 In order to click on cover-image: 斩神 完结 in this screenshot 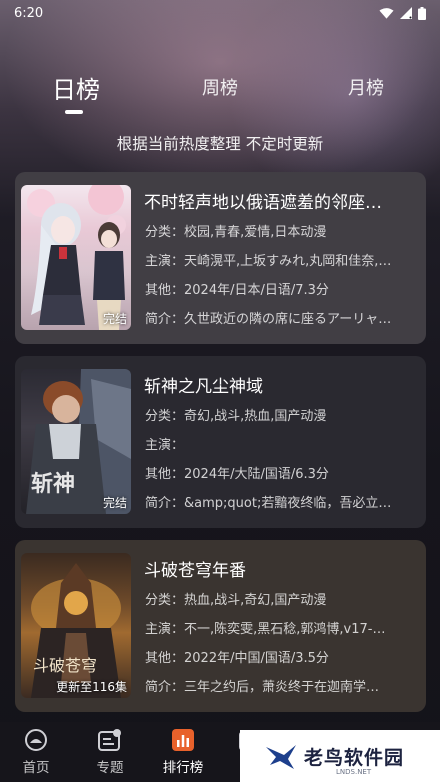, I will do `click(76, 441)`.